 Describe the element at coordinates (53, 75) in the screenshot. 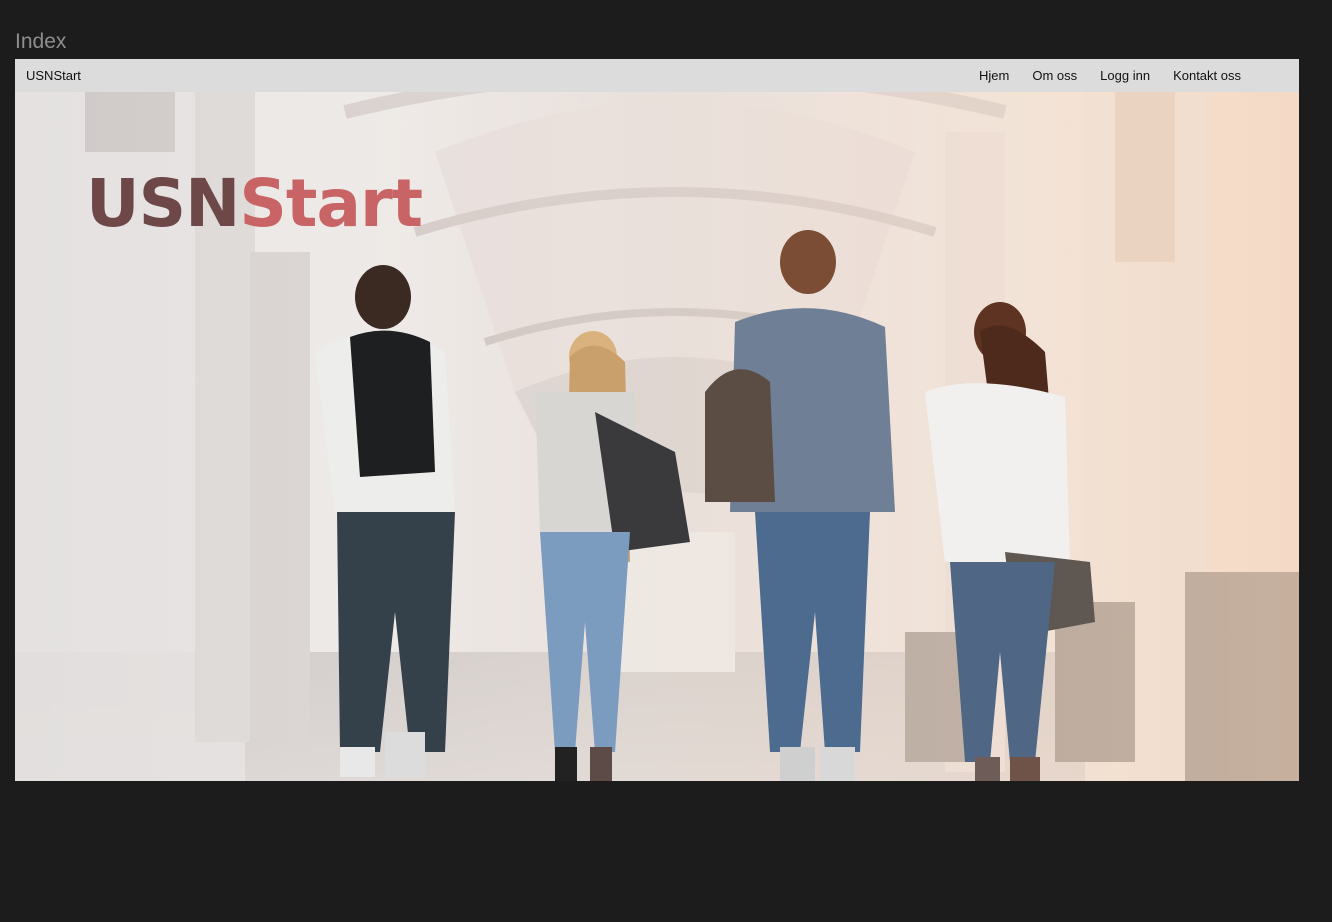

I see `brand-link: USNStart` at that location.